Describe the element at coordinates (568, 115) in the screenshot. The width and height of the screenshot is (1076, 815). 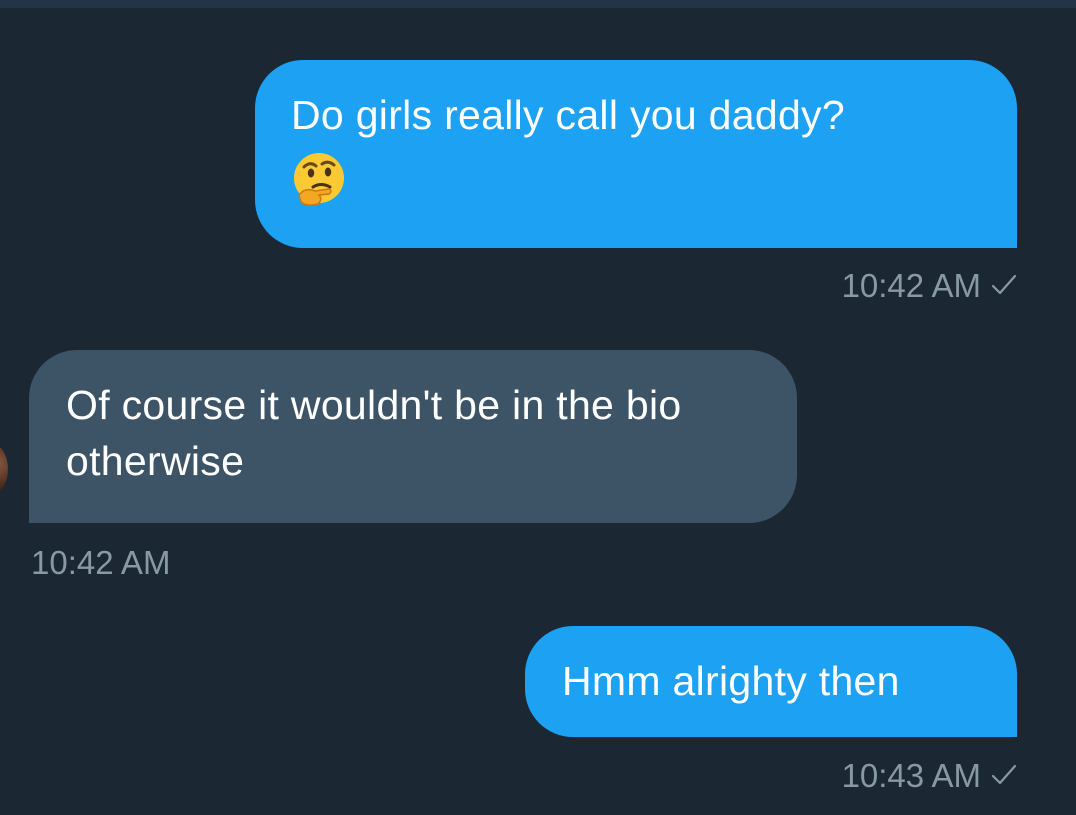
I see `message-text: Do girls really call you daddy?` at that location.